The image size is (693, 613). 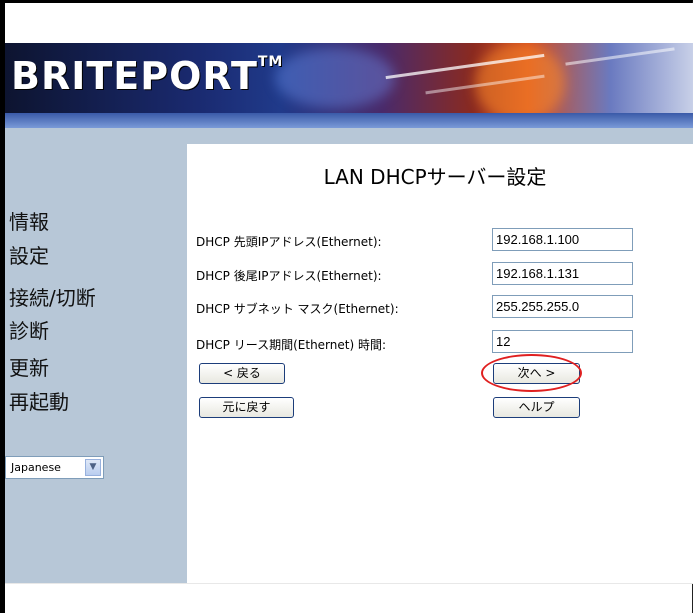 What do you see at coordinates (289, 242) in the screenshot?
I see `start-ip-label: DHCP 先頭IPアドレス(Ethernet):` at bounding box center [289, 242].